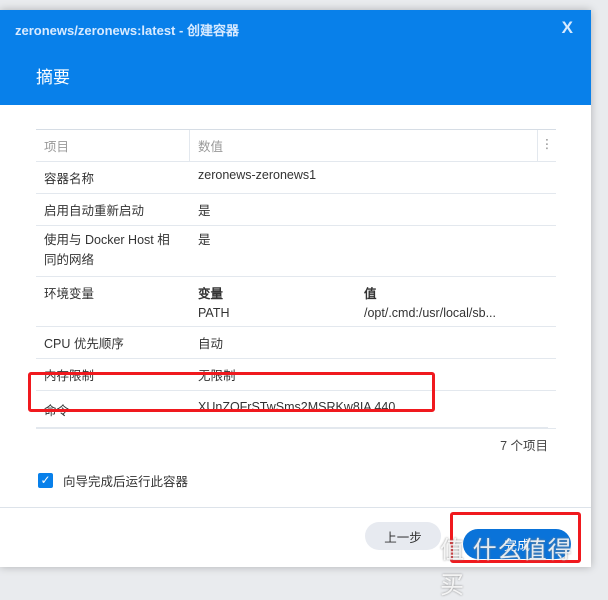 Image resolution: width=608 pixels, height=600 pixels. What do you see at coordinates (94, 211) in the screenshot?
I see `row-label: 启用自动重新启动` at bounding box center [94, 211].